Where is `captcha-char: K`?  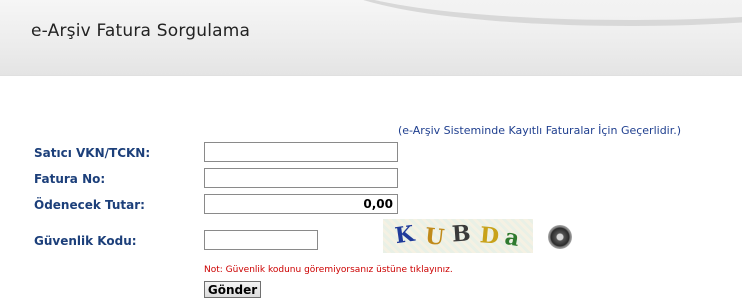 captcha-char: K is located at coordinates (404, 235).